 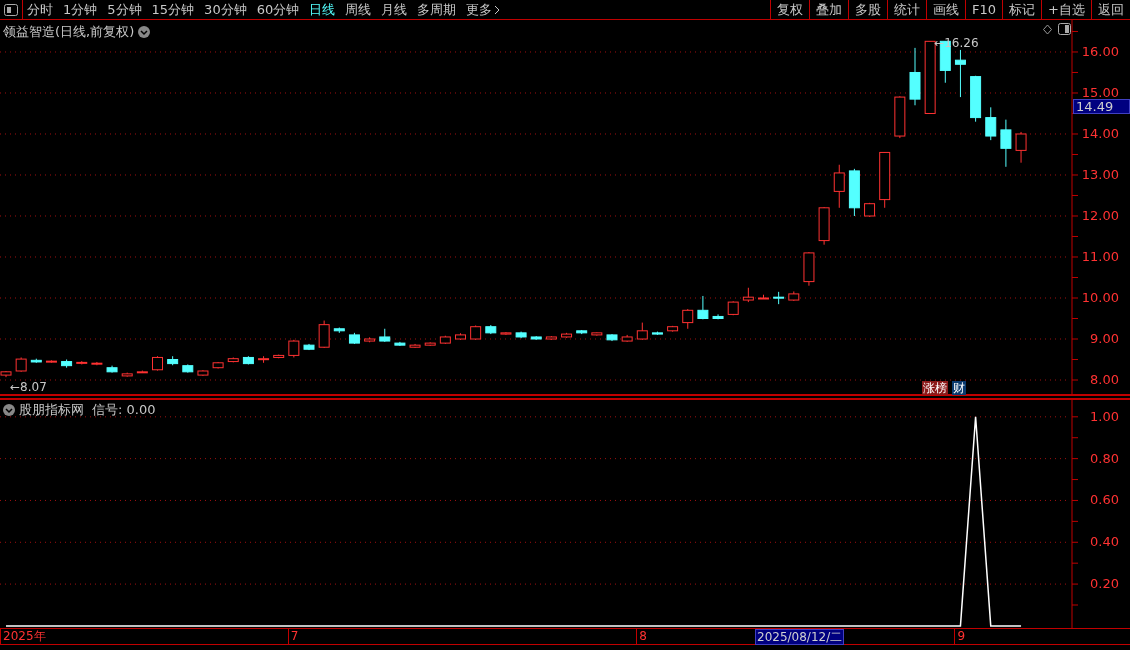 What do you see at coordinates (1100, 51) in the screenshot?
I see `axis-label: 16.00` at bounding box center [1100, 51].